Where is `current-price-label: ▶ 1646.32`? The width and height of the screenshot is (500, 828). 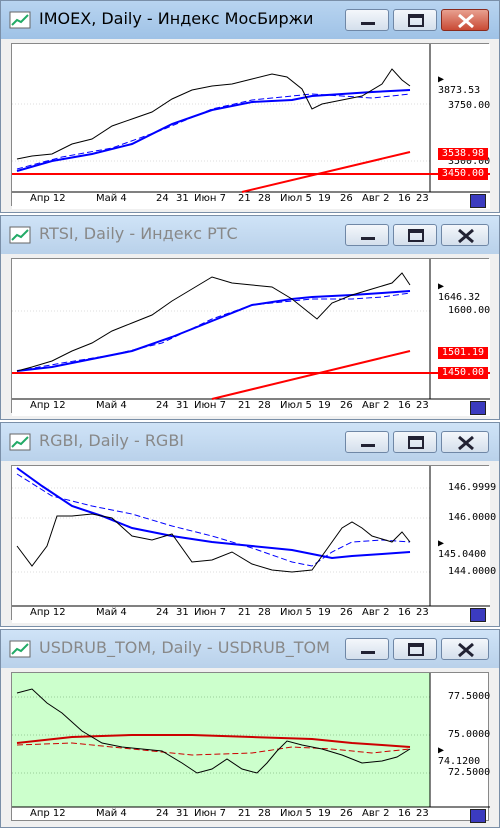 current-price-label: ▶ 1646.32 is located at coordinates (459, 292).